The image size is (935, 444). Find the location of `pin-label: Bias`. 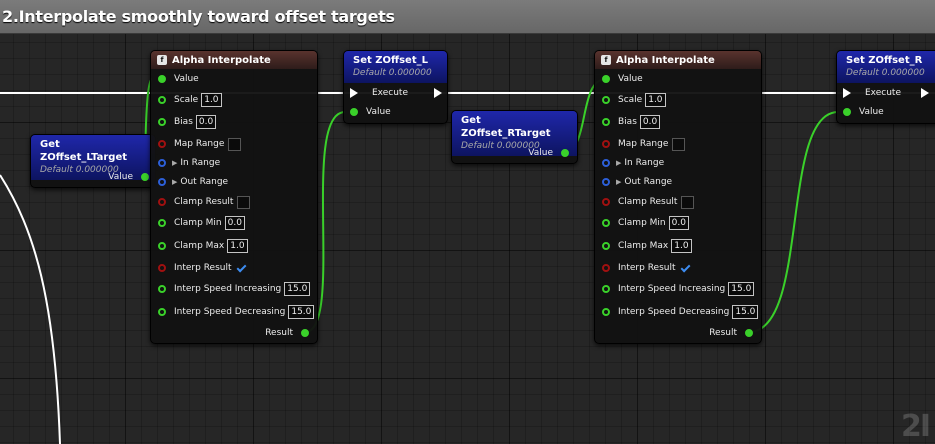

pin-label: Bias is located at coordinates (627, 122).